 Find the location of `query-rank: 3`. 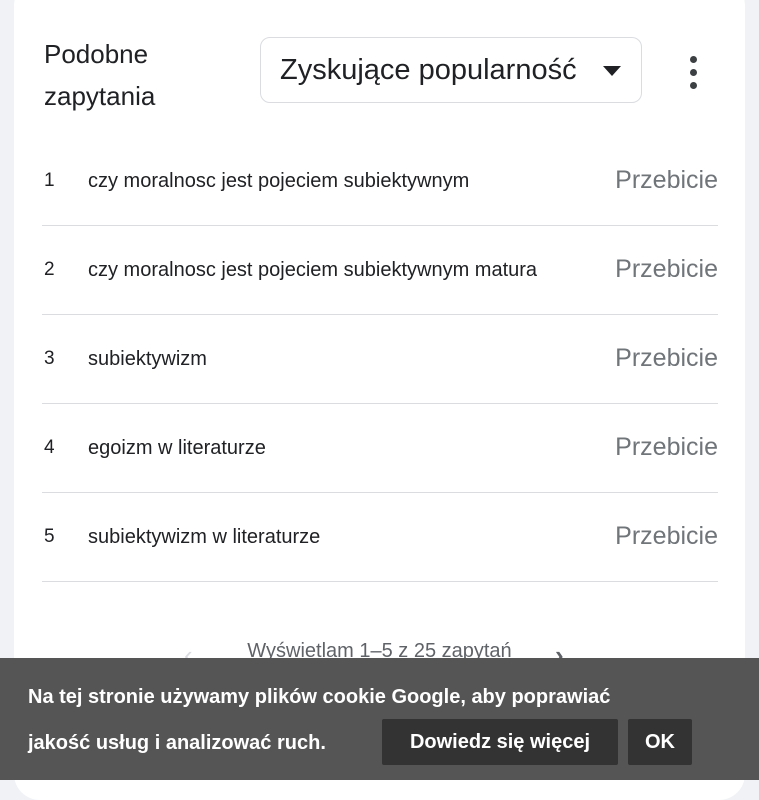

query-rank: 3 is located at coordinates (49, 358).